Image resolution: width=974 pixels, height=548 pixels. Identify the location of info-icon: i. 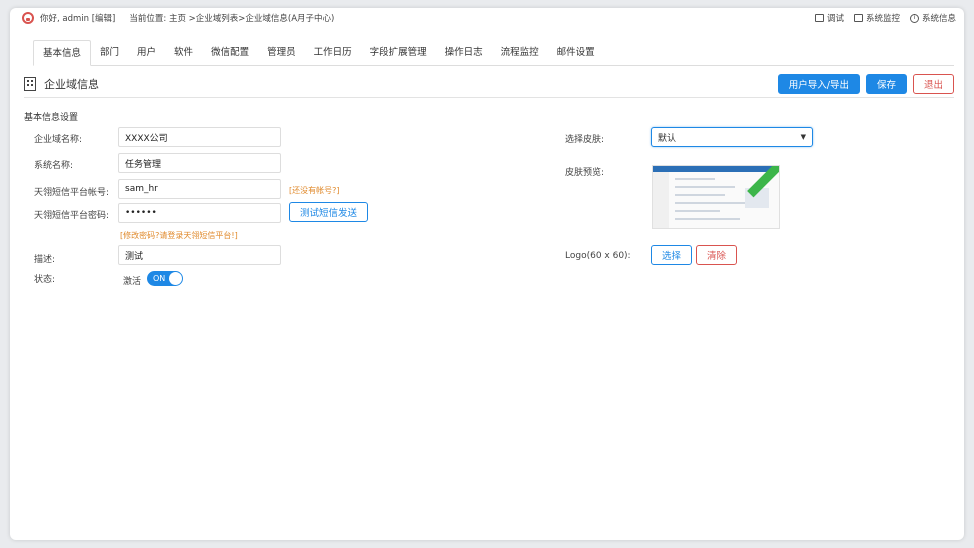
(914, 18).